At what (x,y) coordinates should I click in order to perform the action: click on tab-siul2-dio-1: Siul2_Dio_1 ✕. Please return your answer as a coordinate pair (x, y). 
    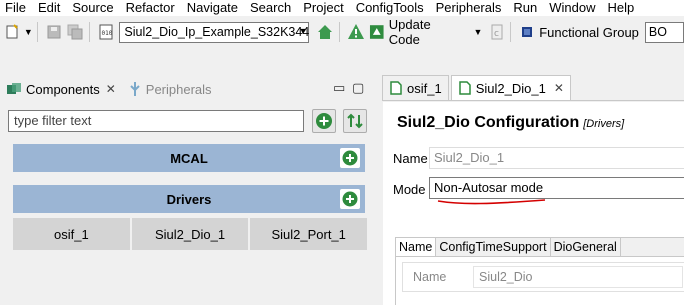
    Looking at the image, I should click on (510, 87).